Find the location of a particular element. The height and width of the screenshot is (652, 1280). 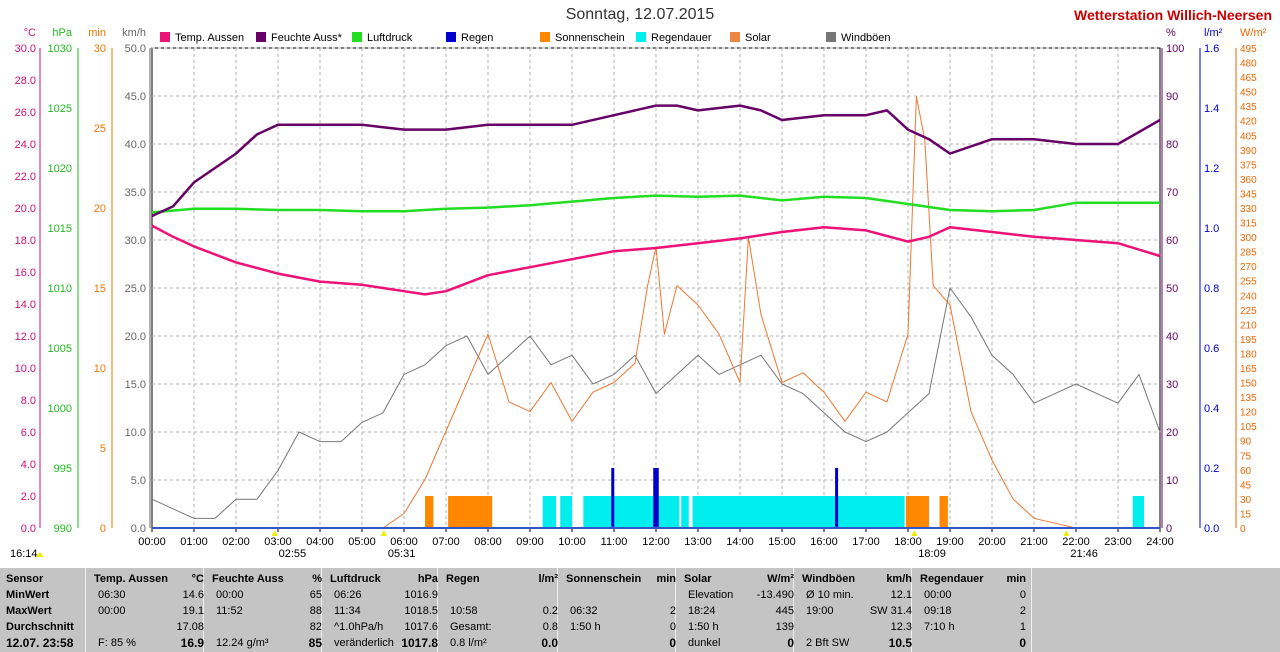

table-current-row: 2 Bft SW 10.5 is located at coordinates (857, 643).